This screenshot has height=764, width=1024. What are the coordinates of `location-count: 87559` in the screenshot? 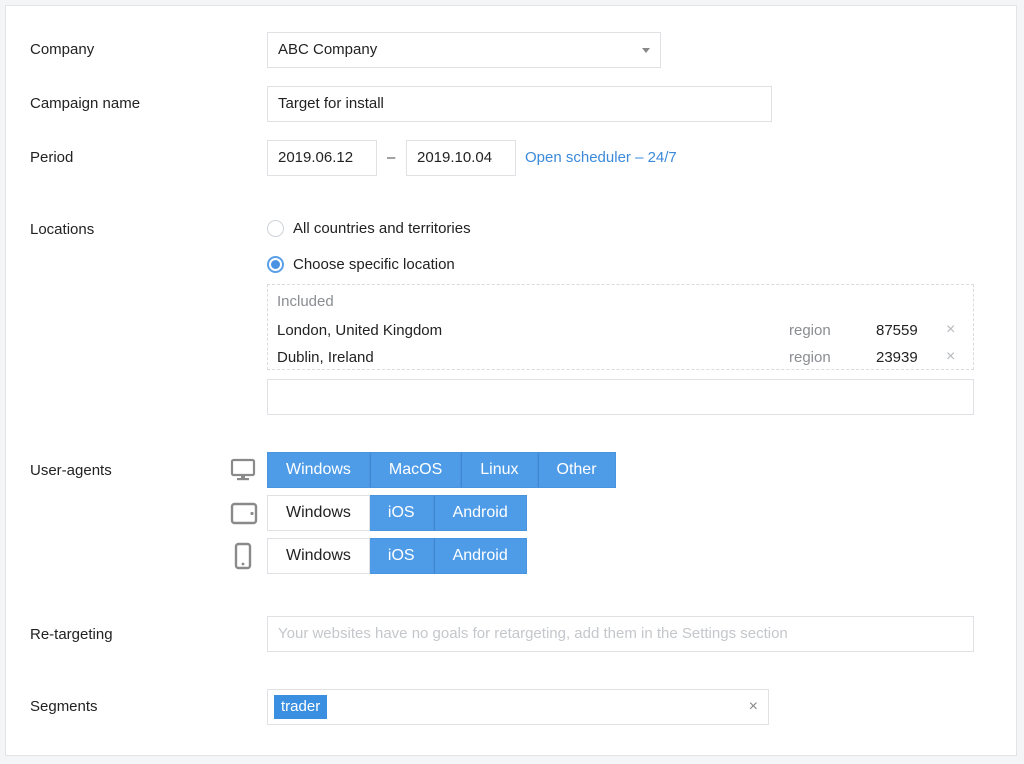 It's located at (897, 330).